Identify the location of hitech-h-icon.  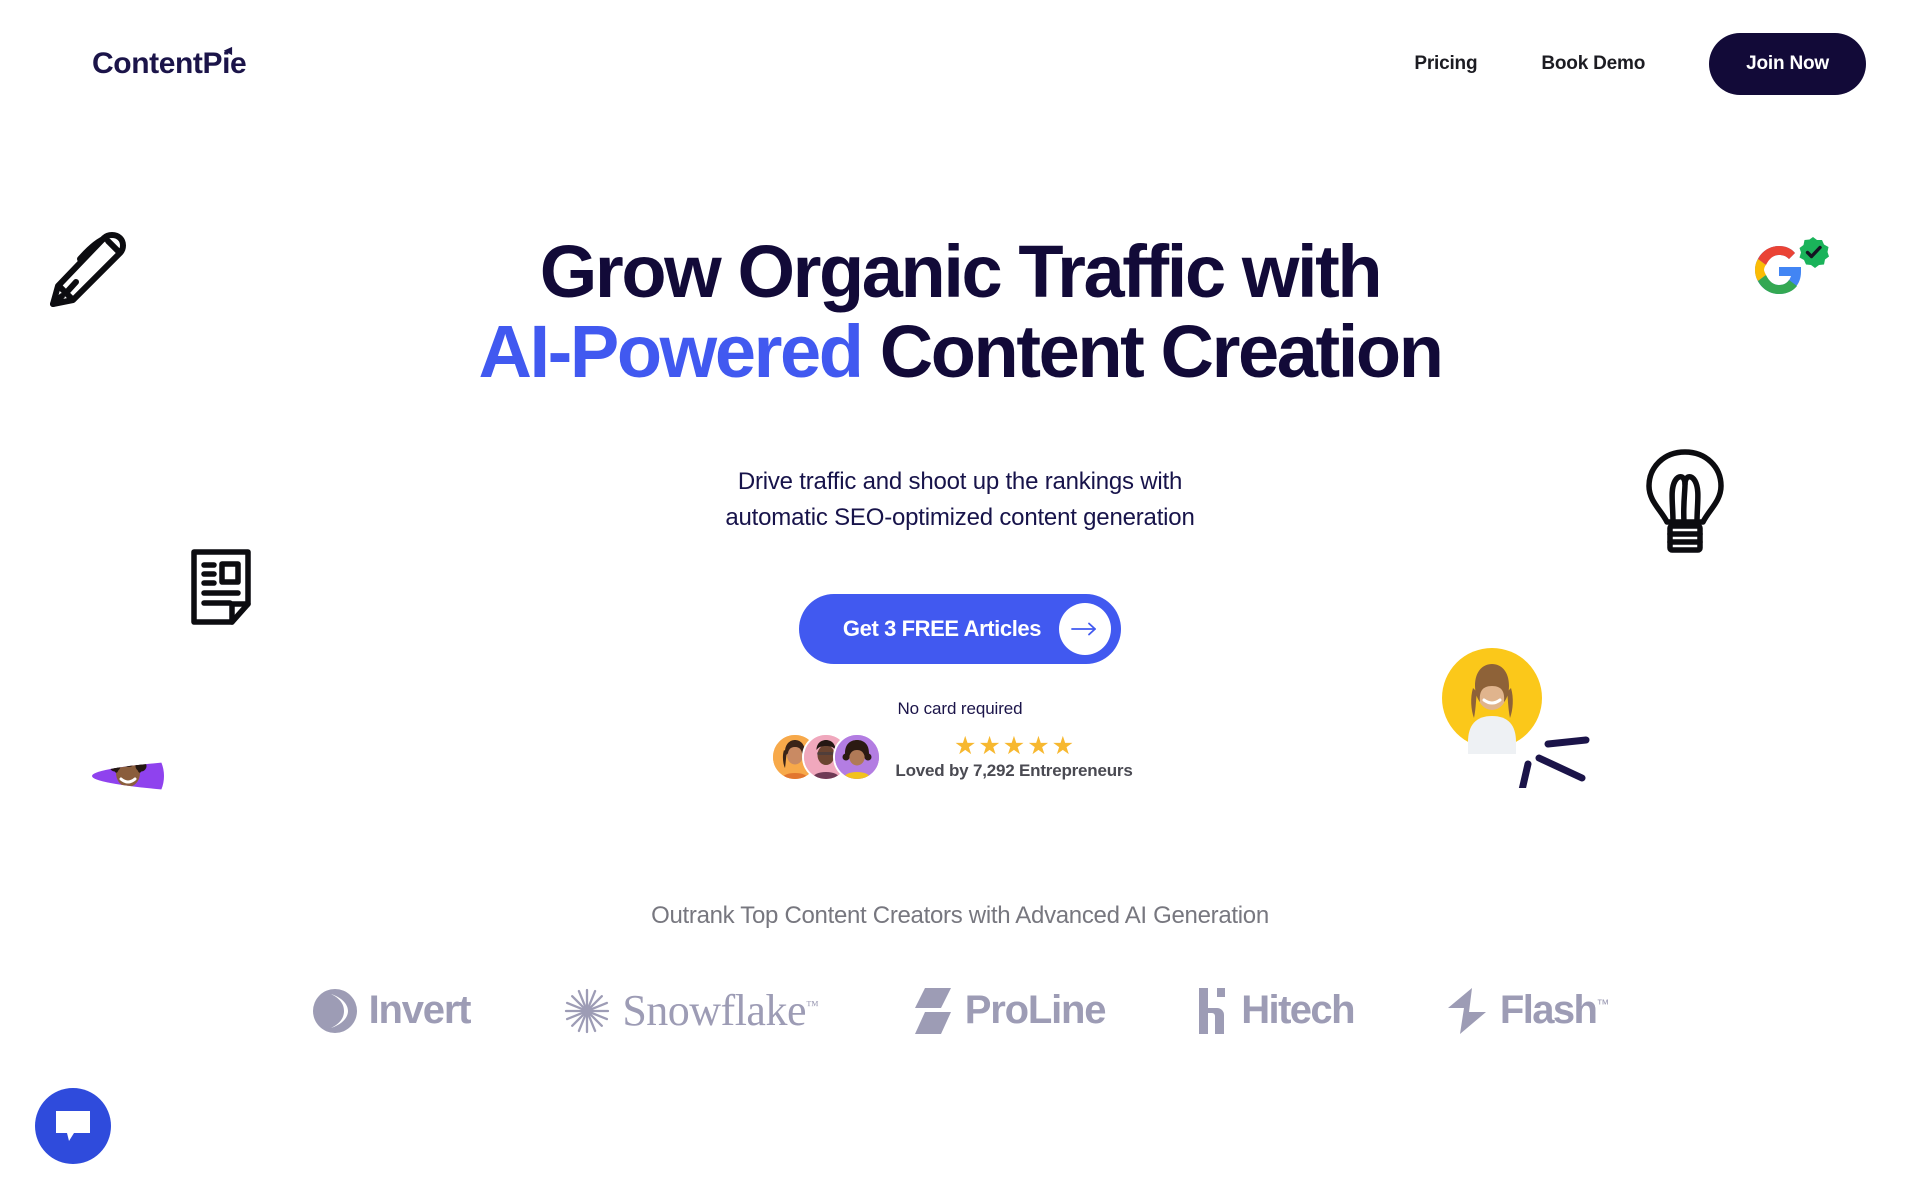
(1212, 1010).